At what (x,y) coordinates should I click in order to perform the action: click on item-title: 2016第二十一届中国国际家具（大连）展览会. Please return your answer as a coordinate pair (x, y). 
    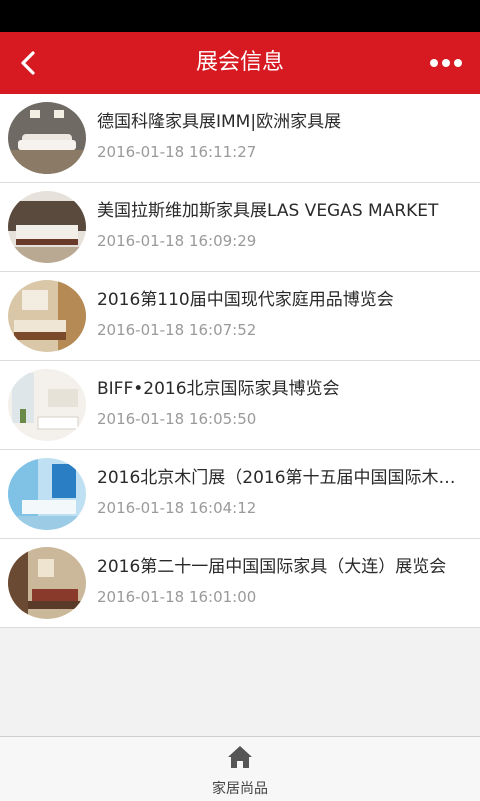
    Looking at the image, I should click on (272, 567).